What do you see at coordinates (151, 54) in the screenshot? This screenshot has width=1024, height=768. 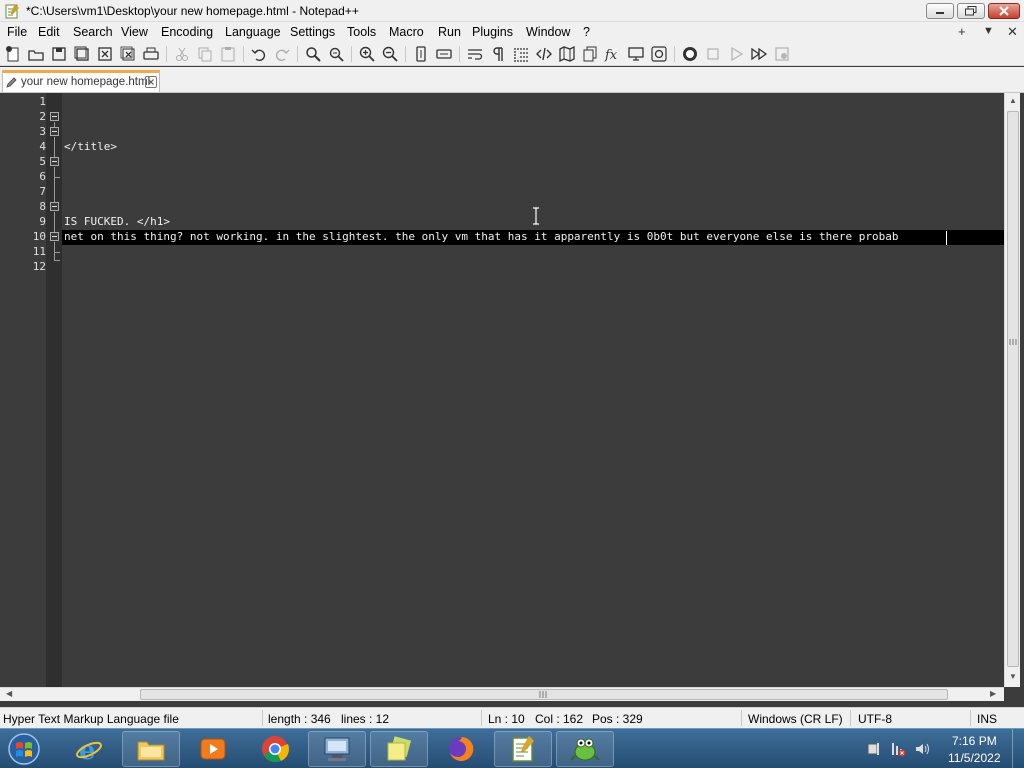 I see `print-icon` at bounding box center [151, 54].